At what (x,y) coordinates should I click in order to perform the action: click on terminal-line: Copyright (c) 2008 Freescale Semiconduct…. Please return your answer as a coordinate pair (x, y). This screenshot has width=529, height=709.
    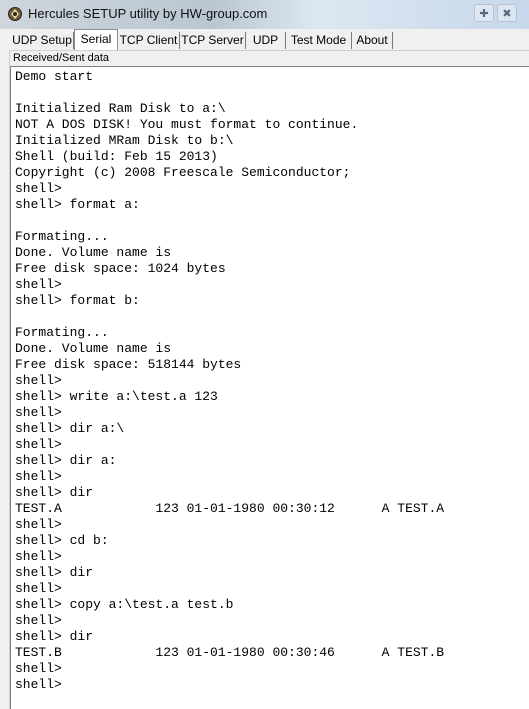
    Looking at the image, I should click on (183, 172).